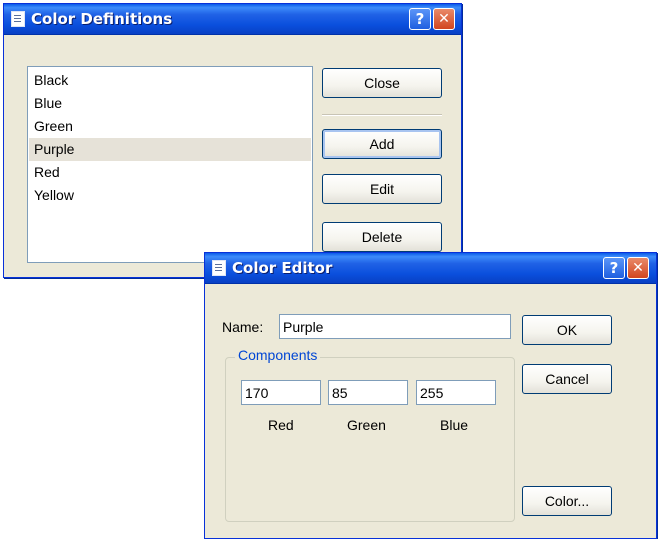 The image size is (658, 539). I want to click on list-item-selected: Purple, so click(170, 149).